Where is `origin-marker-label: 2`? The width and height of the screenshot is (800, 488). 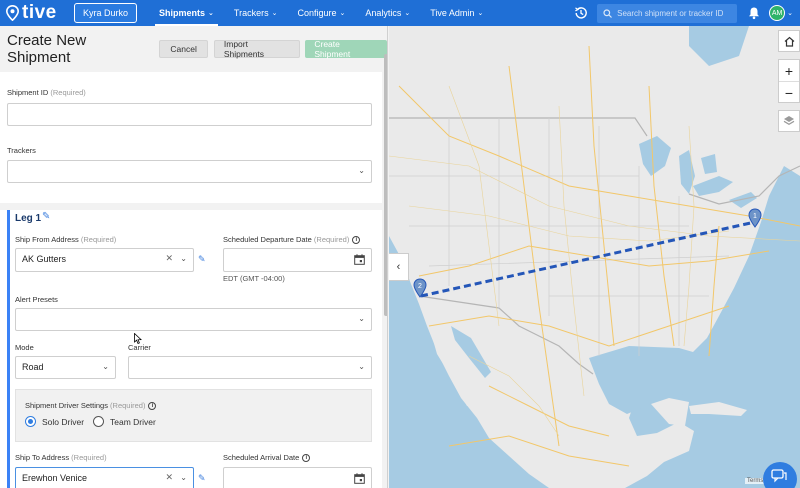 origin-marker-label: 2 is located at coordinates (420, 286).